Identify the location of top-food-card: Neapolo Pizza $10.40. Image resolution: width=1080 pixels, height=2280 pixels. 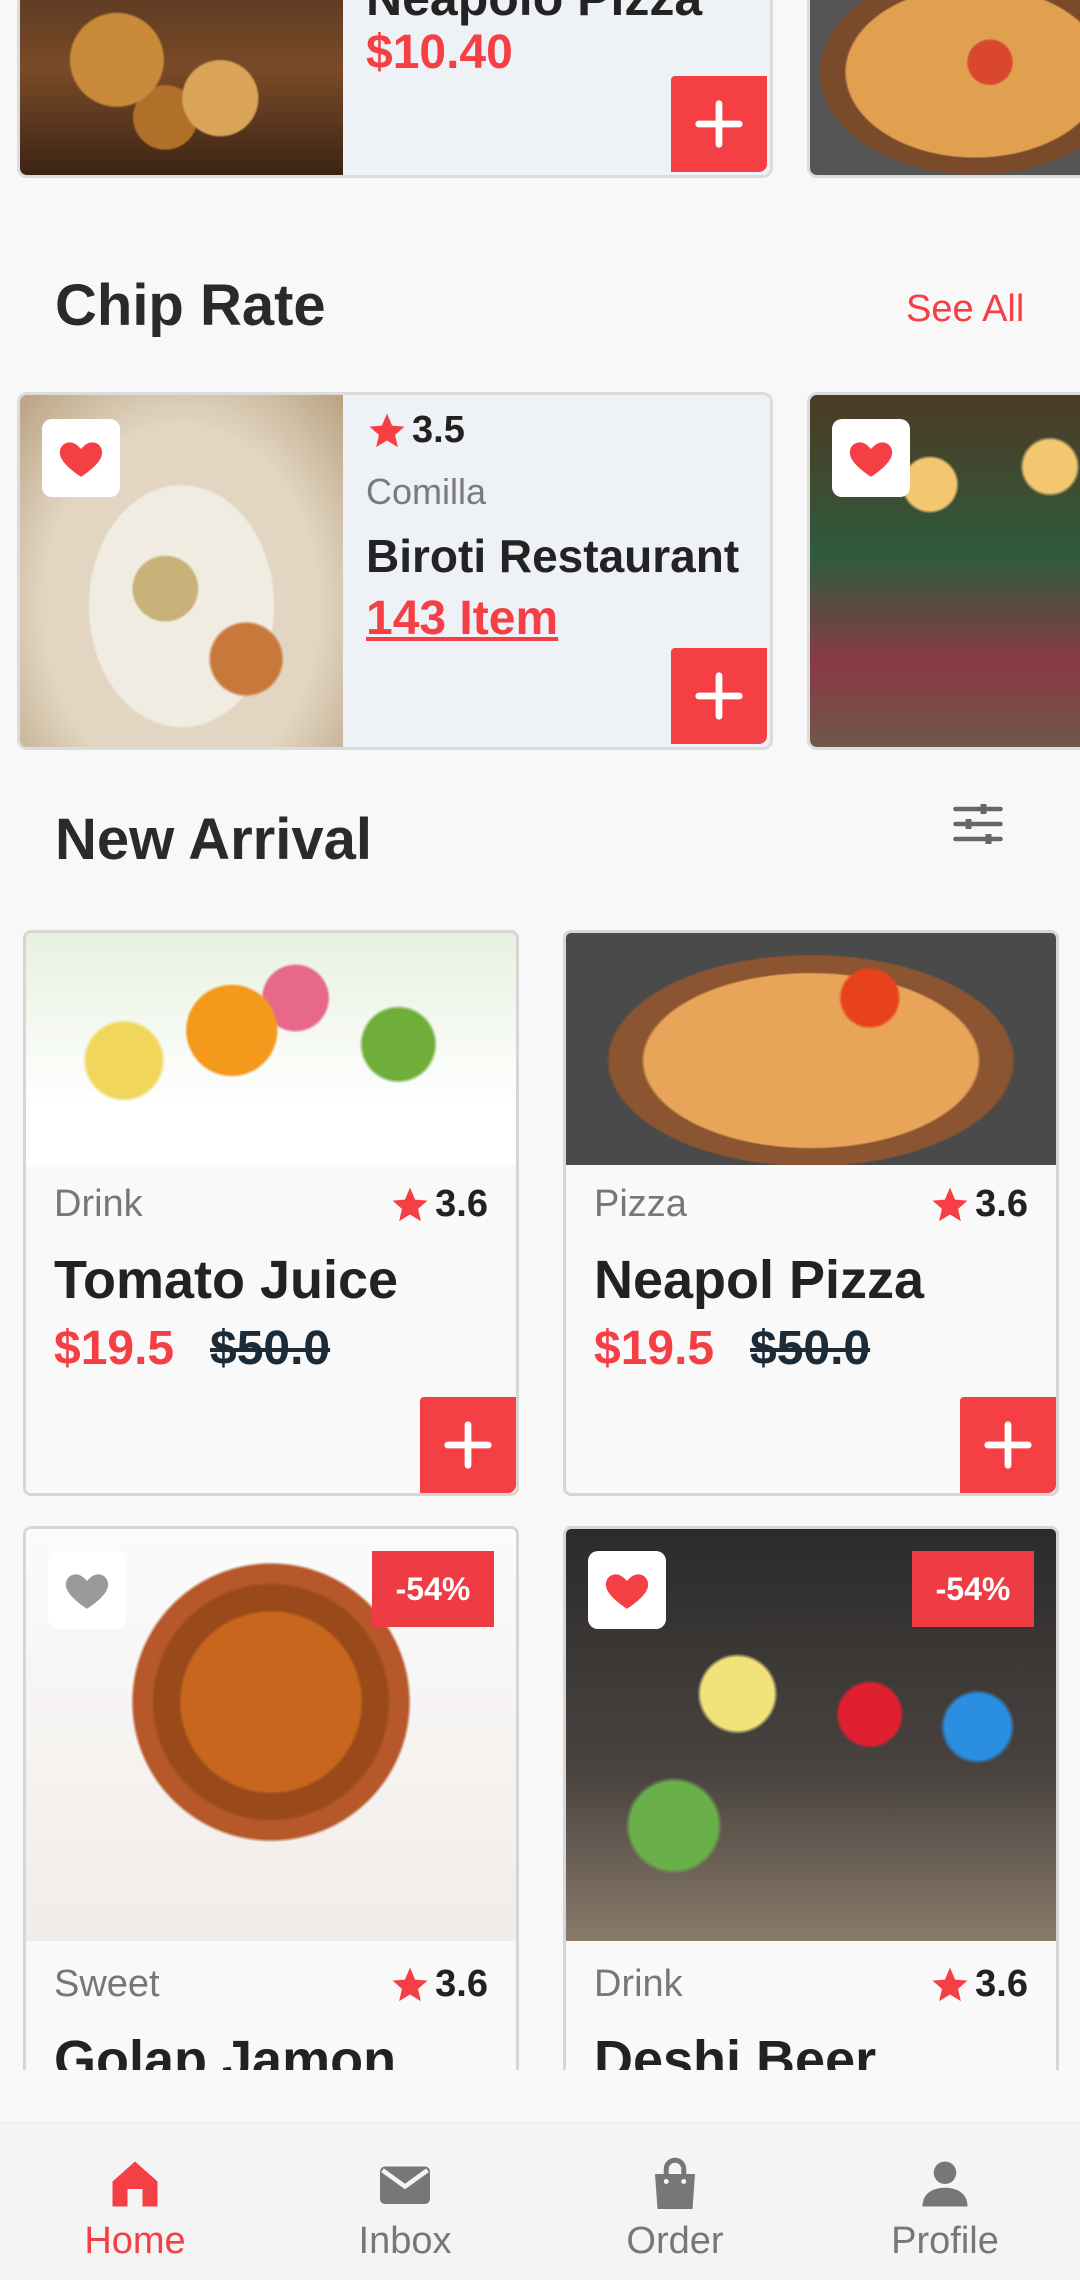
(395, 89).